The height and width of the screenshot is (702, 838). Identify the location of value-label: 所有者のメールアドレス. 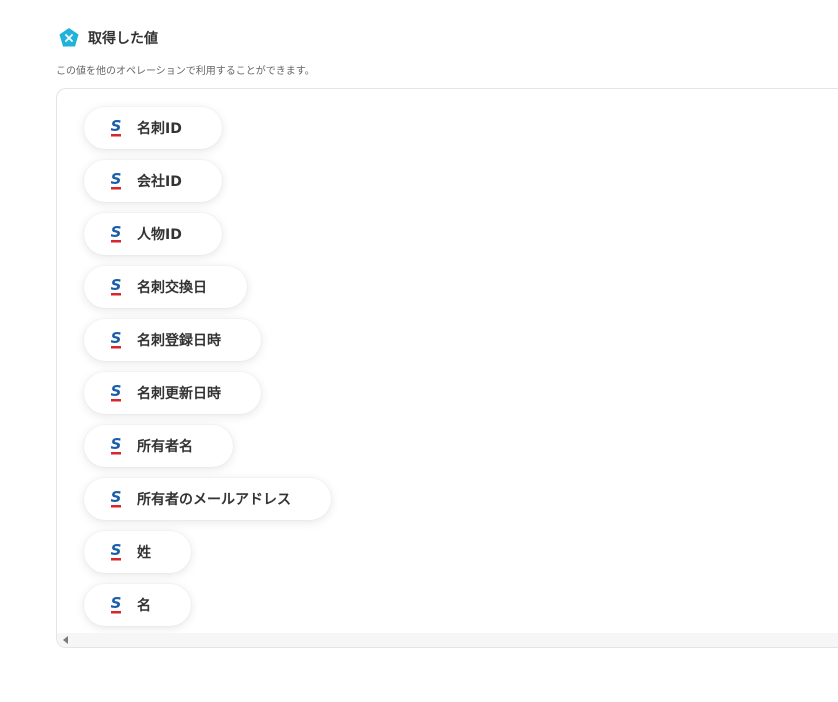
(214, 500).